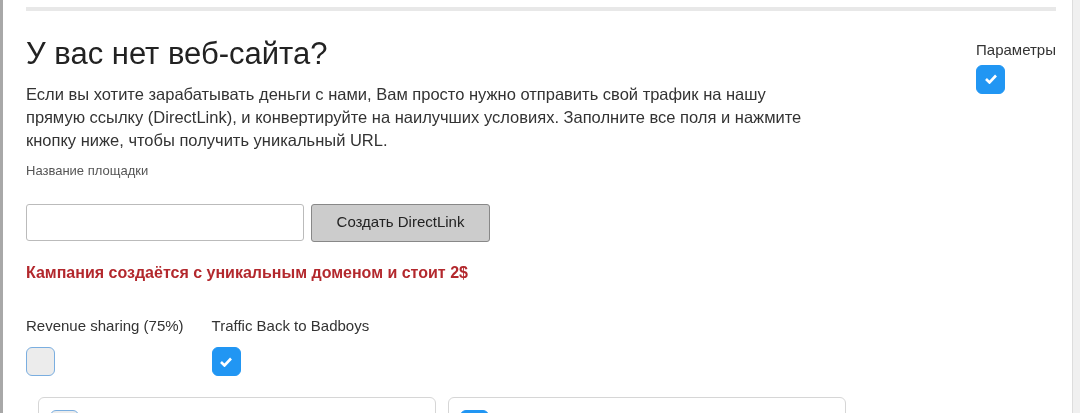 The width and height of the screenshot is (1080, 413). What do you see at coordinates (87, 171) in the screenshot?
I see `field-label: Название площадки` at bounding box center [87, 171].